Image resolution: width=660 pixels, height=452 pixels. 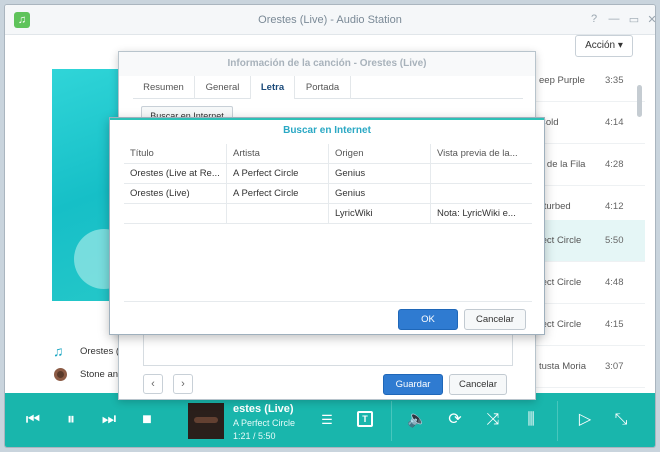 What do you see at coordinates (562, 366) in the screenshot?
I see `song-title: tusta Moria` at bounding box center [562, 366].